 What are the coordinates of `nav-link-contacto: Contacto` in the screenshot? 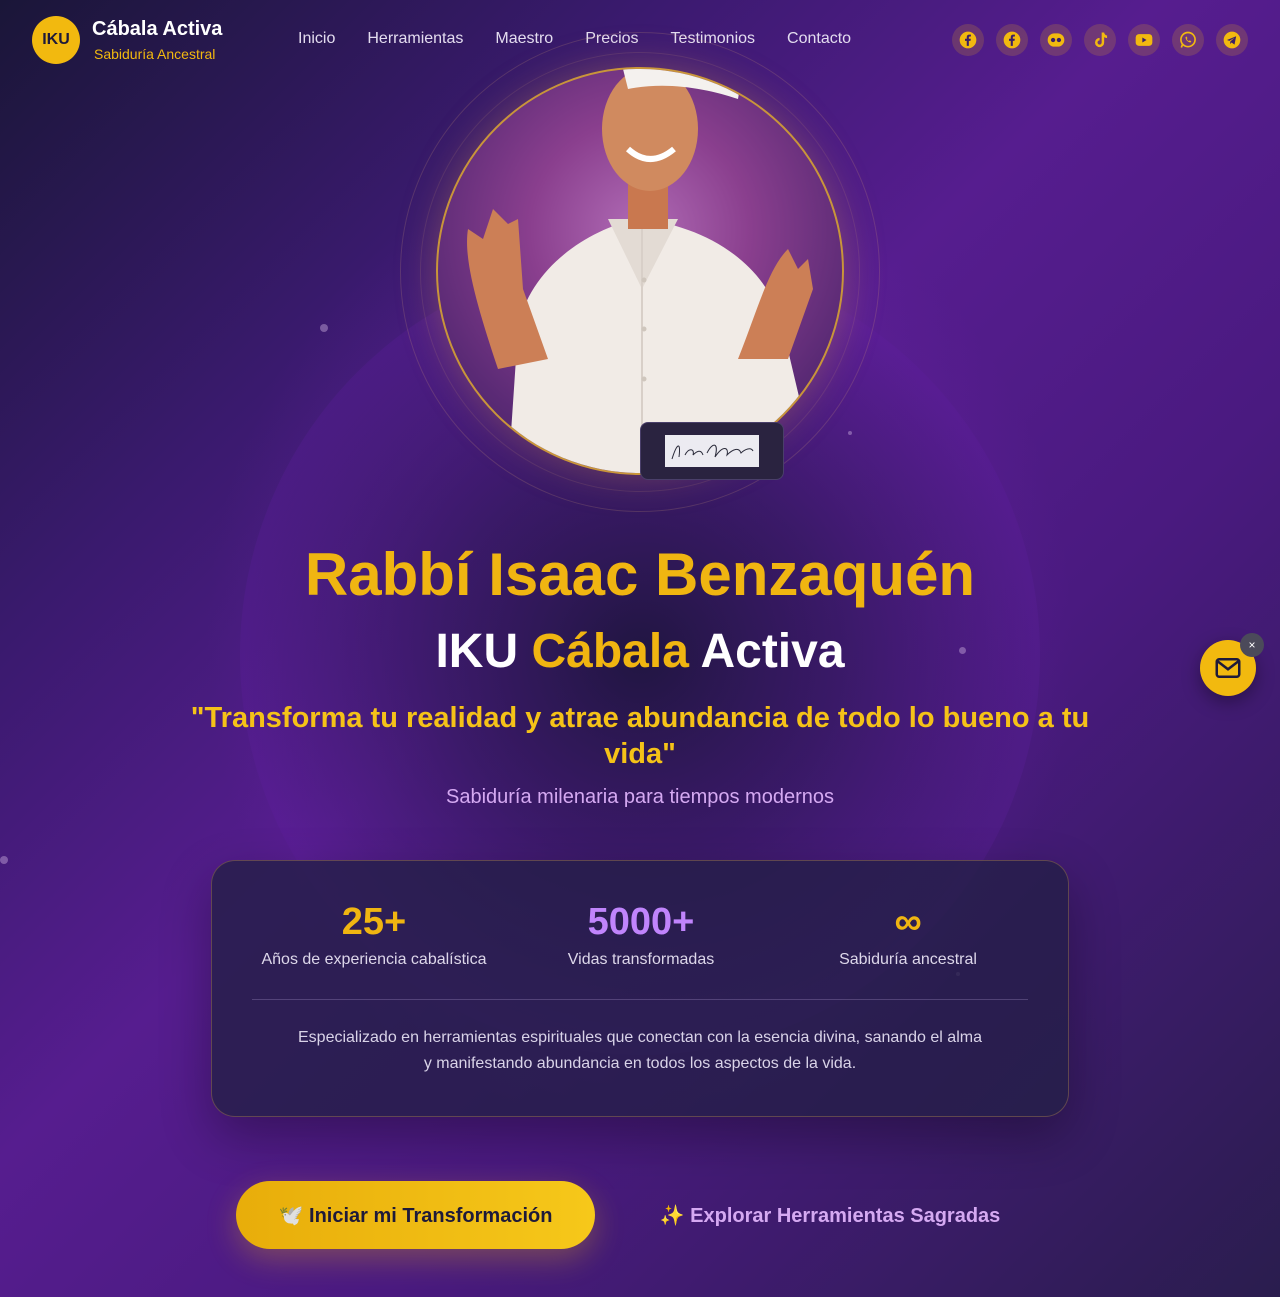 It's located at (819, 39).